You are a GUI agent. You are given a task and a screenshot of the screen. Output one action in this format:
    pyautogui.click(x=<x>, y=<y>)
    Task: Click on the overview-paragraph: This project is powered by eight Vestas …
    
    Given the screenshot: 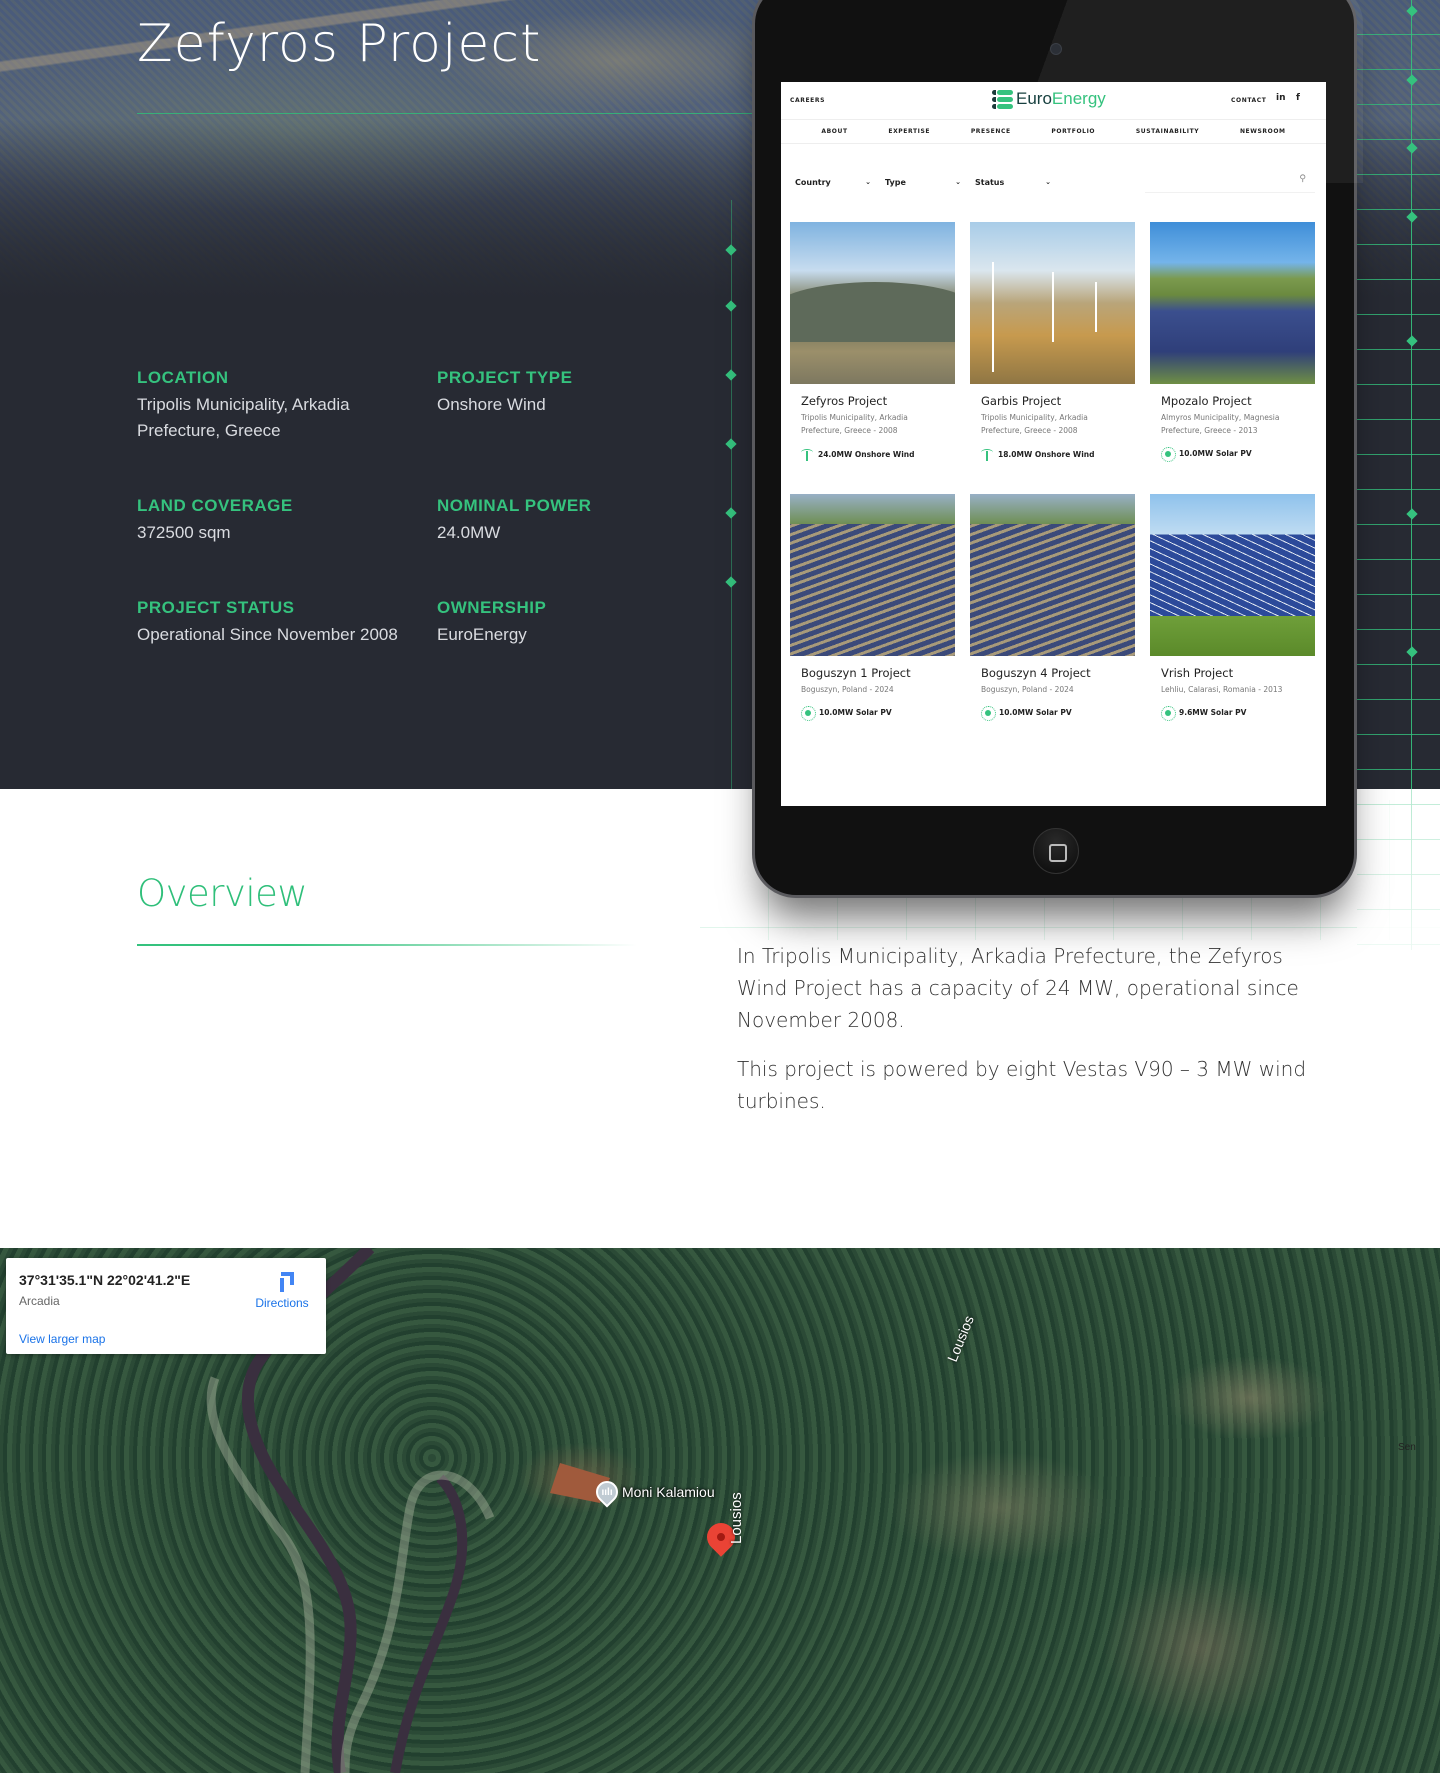 What is the action you would take?
    pyautogui.click(x=1022, y=1085)
    